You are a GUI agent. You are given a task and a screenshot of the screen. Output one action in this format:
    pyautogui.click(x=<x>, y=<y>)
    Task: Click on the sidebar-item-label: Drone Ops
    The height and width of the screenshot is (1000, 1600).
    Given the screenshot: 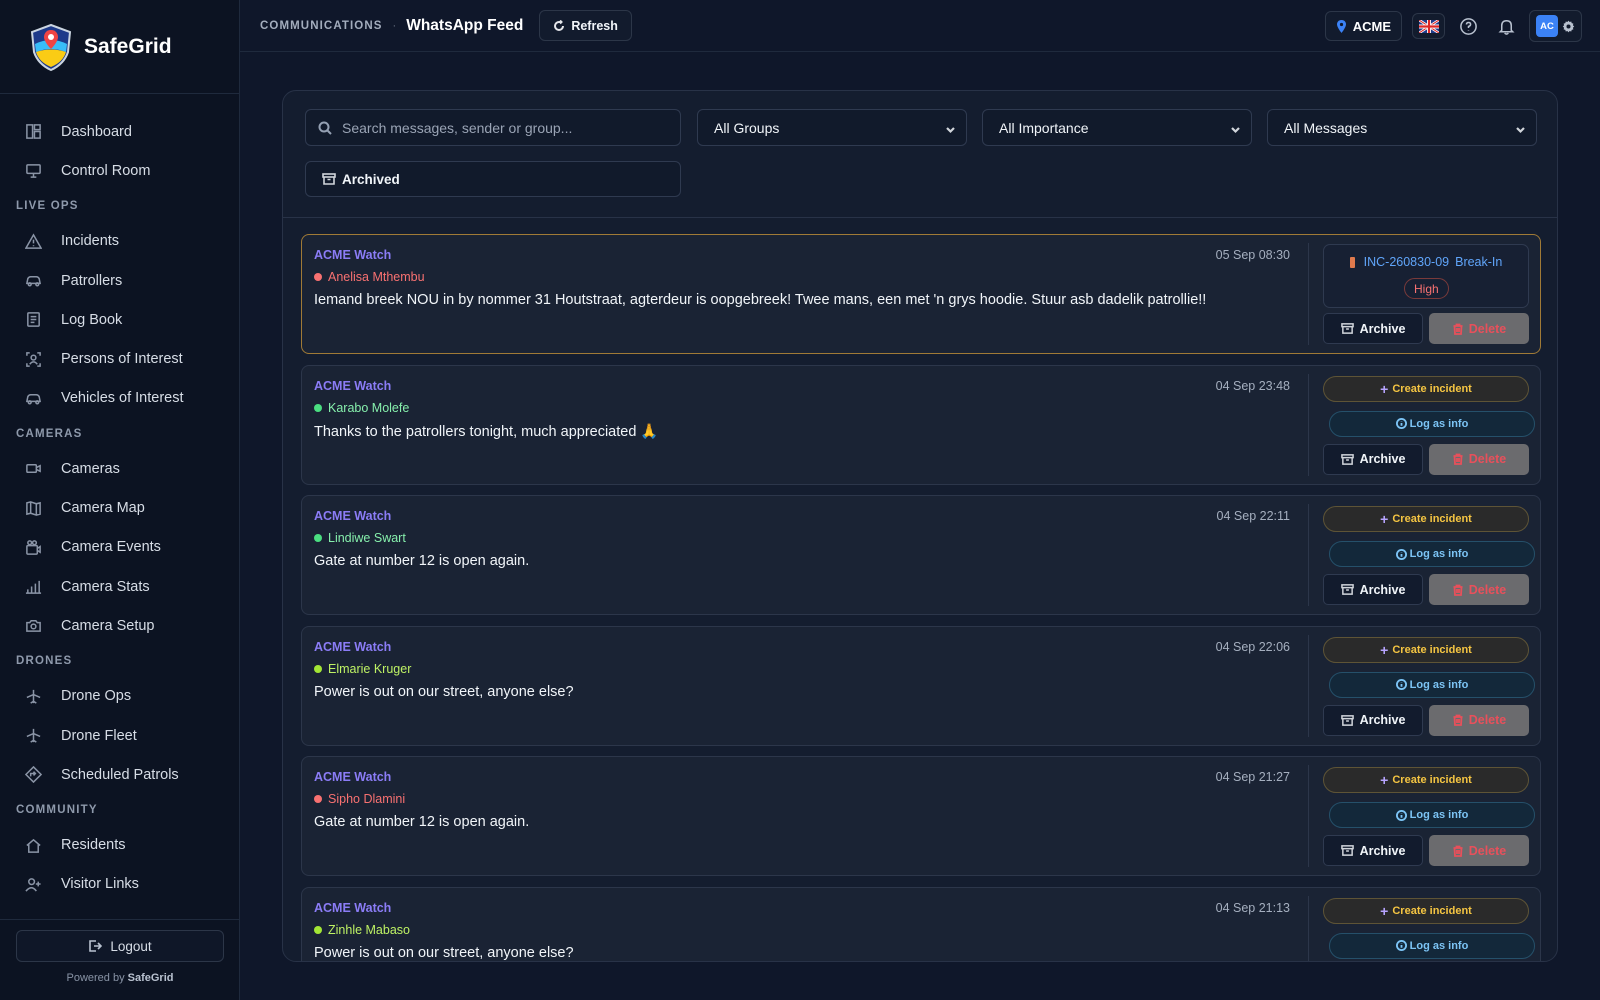 What is the action you would take?
    pyautogui.click(x=96, y=696)
    